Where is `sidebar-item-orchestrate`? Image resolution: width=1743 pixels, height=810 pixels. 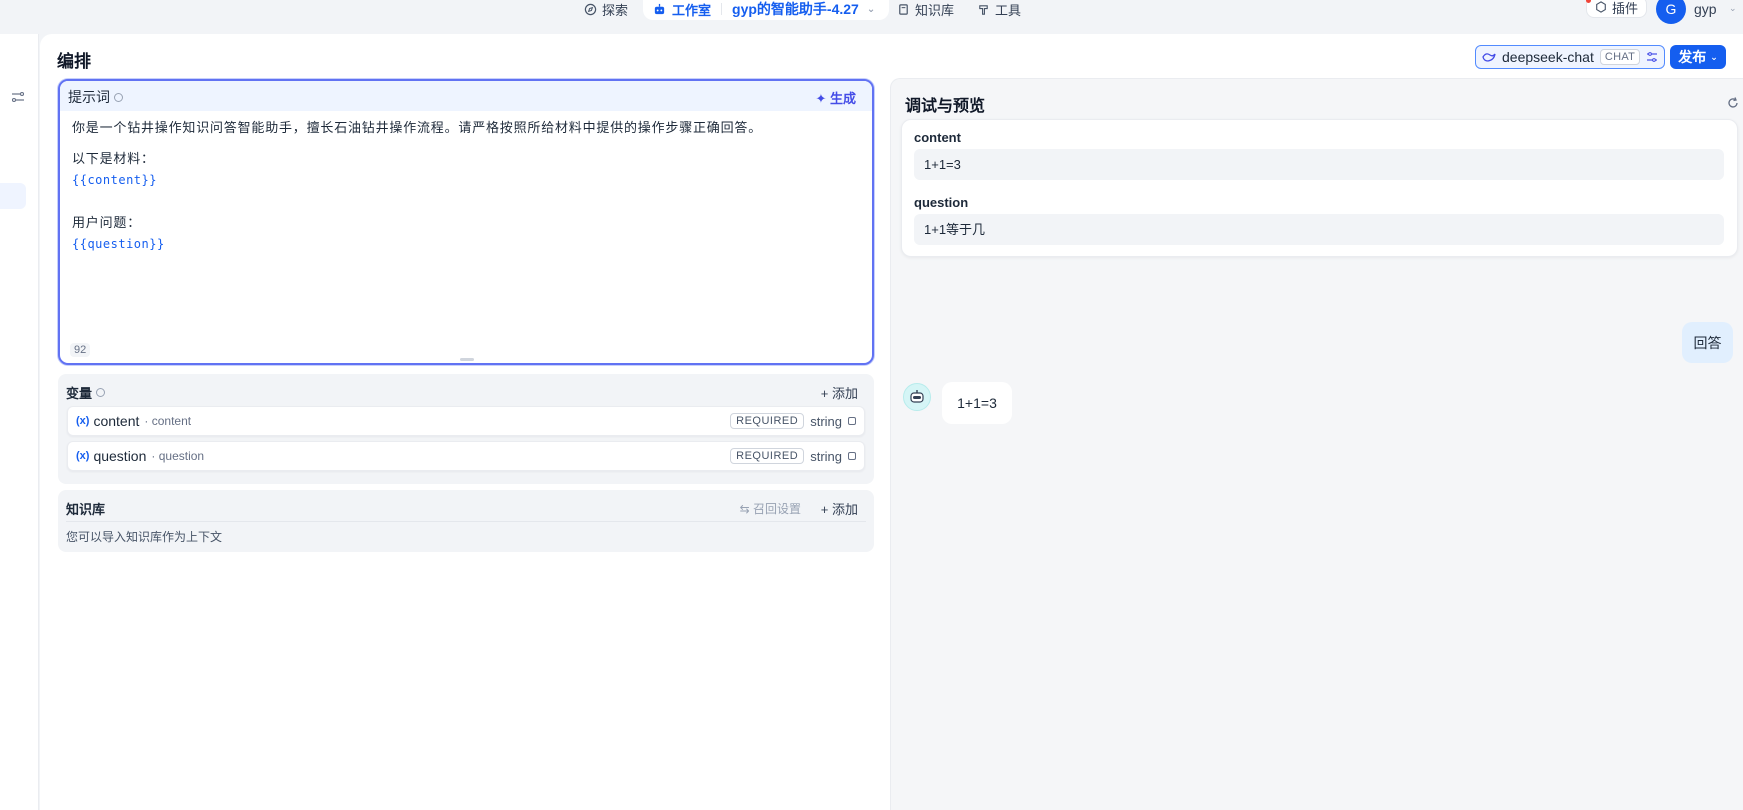 sidebar-item-orchestrate is located at coordinates (13, 196).